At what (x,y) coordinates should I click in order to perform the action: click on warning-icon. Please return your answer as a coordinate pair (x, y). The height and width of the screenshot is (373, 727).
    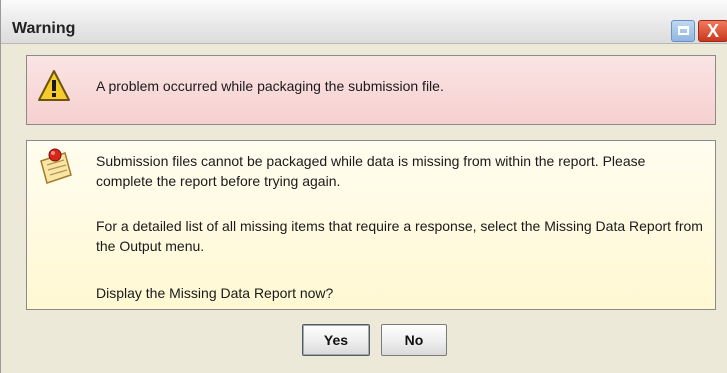
    Looking at the image, I should click on (54, 85).